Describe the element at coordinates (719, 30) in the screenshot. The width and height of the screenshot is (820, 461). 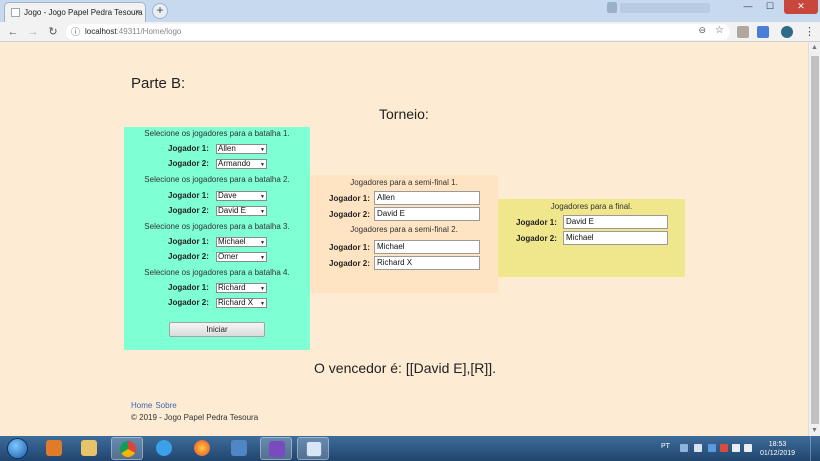
I see `bookmark-star-icon: ☆` at that location.